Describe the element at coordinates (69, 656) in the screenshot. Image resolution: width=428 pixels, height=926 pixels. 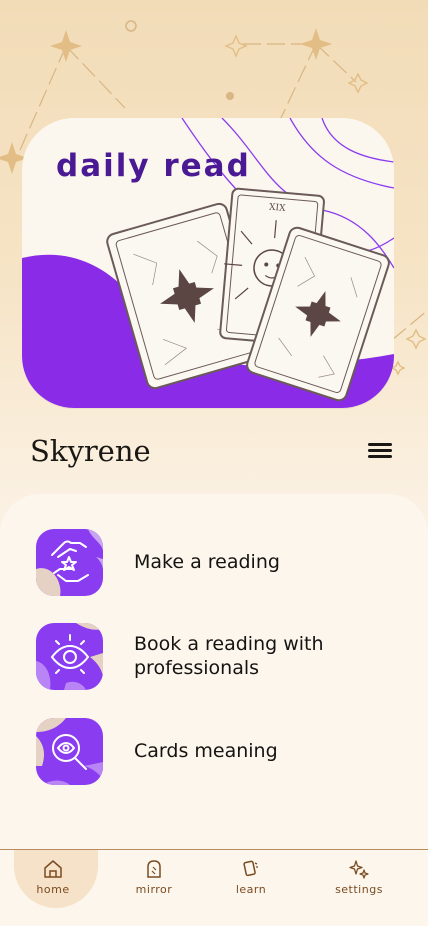
I see `eye-icon` at that location.